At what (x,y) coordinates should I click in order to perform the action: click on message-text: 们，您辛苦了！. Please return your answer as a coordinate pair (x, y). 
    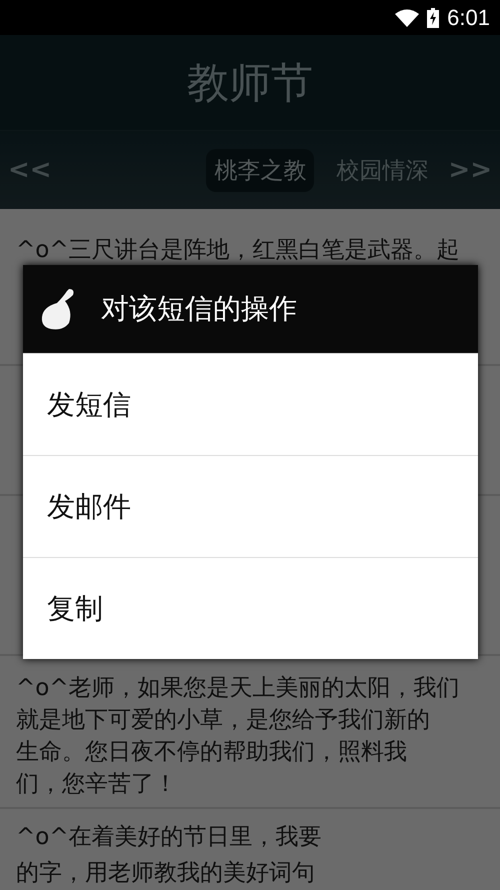
    Looking at the image, I should click on (97, 784).